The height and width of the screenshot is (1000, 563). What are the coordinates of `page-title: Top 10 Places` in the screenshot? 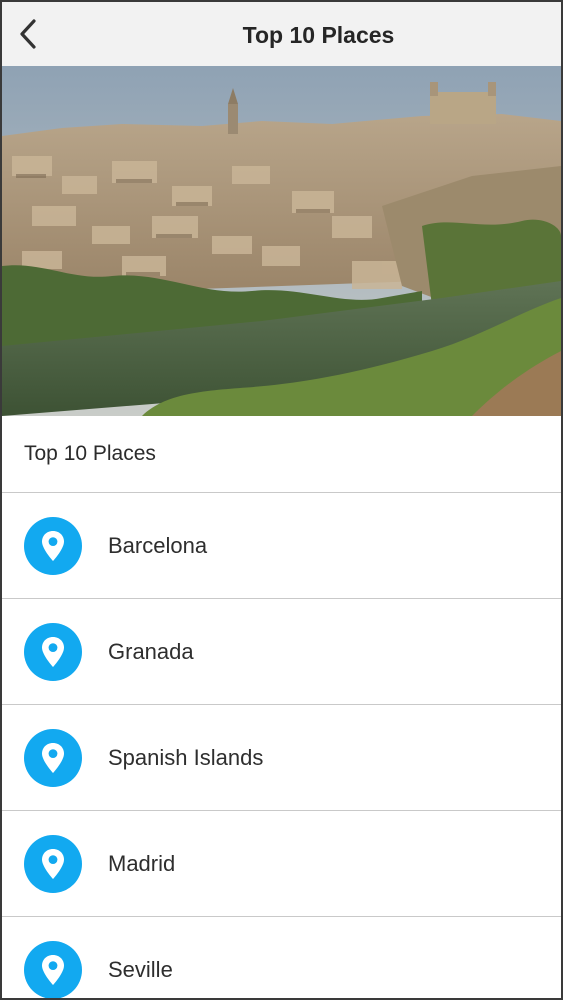 It's located at (318, 35).